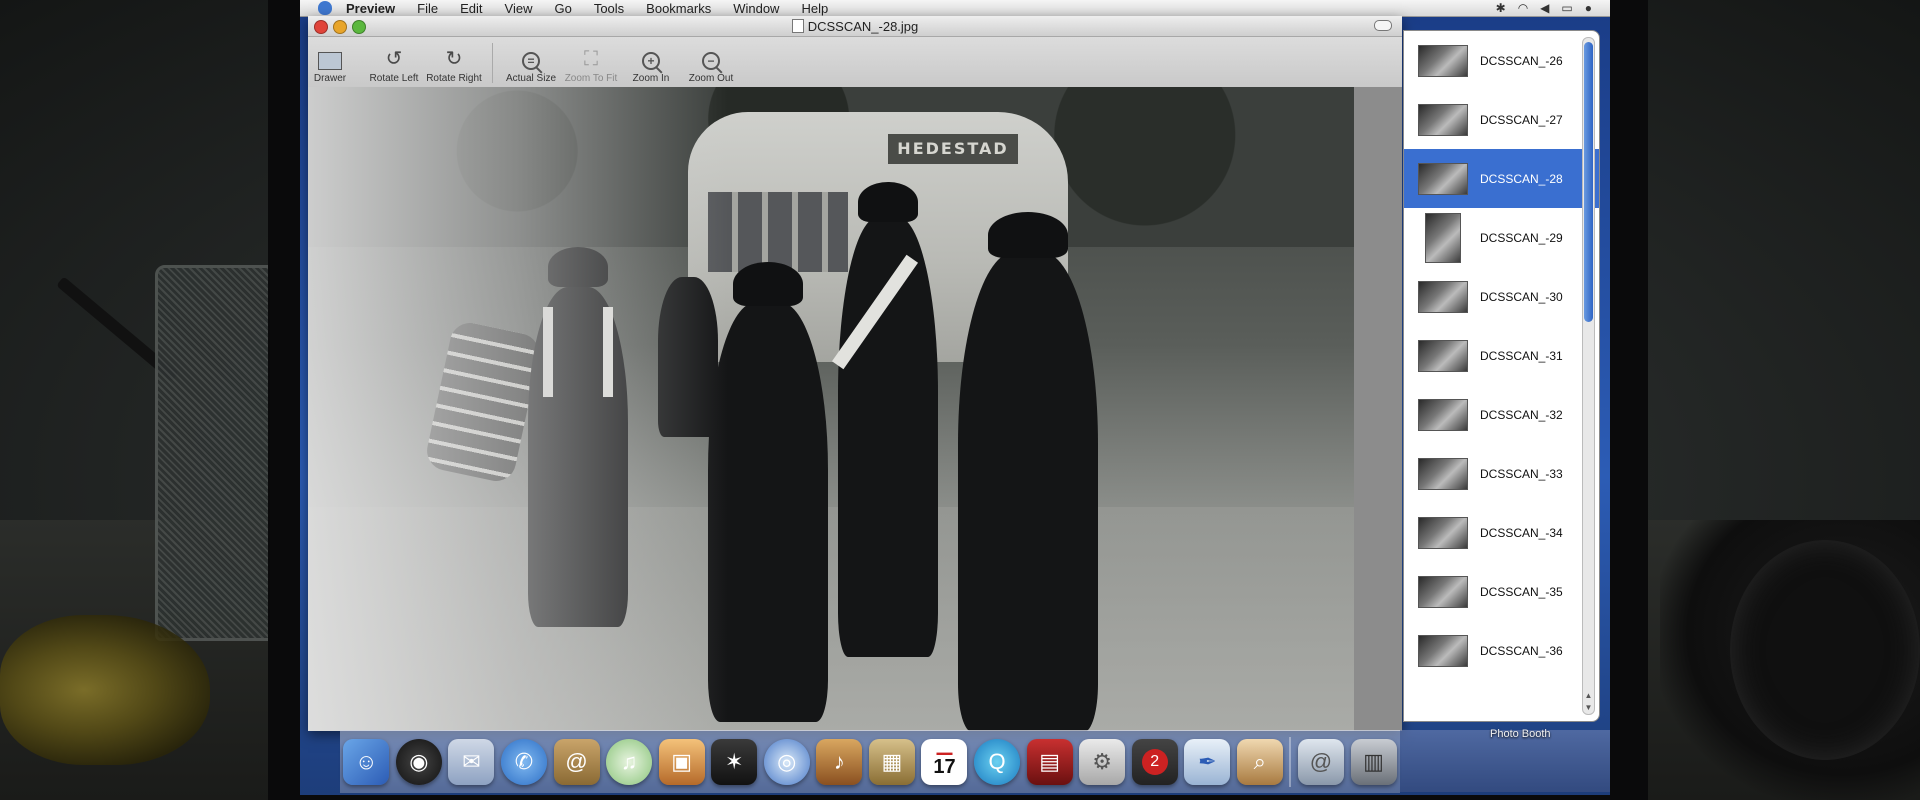 This screenshot has height=800, width=1920. Describe the element at coordinates (1501, 355) in the screenshot. I see `thumbnail-item: DCSSCAN_-31` at that location.